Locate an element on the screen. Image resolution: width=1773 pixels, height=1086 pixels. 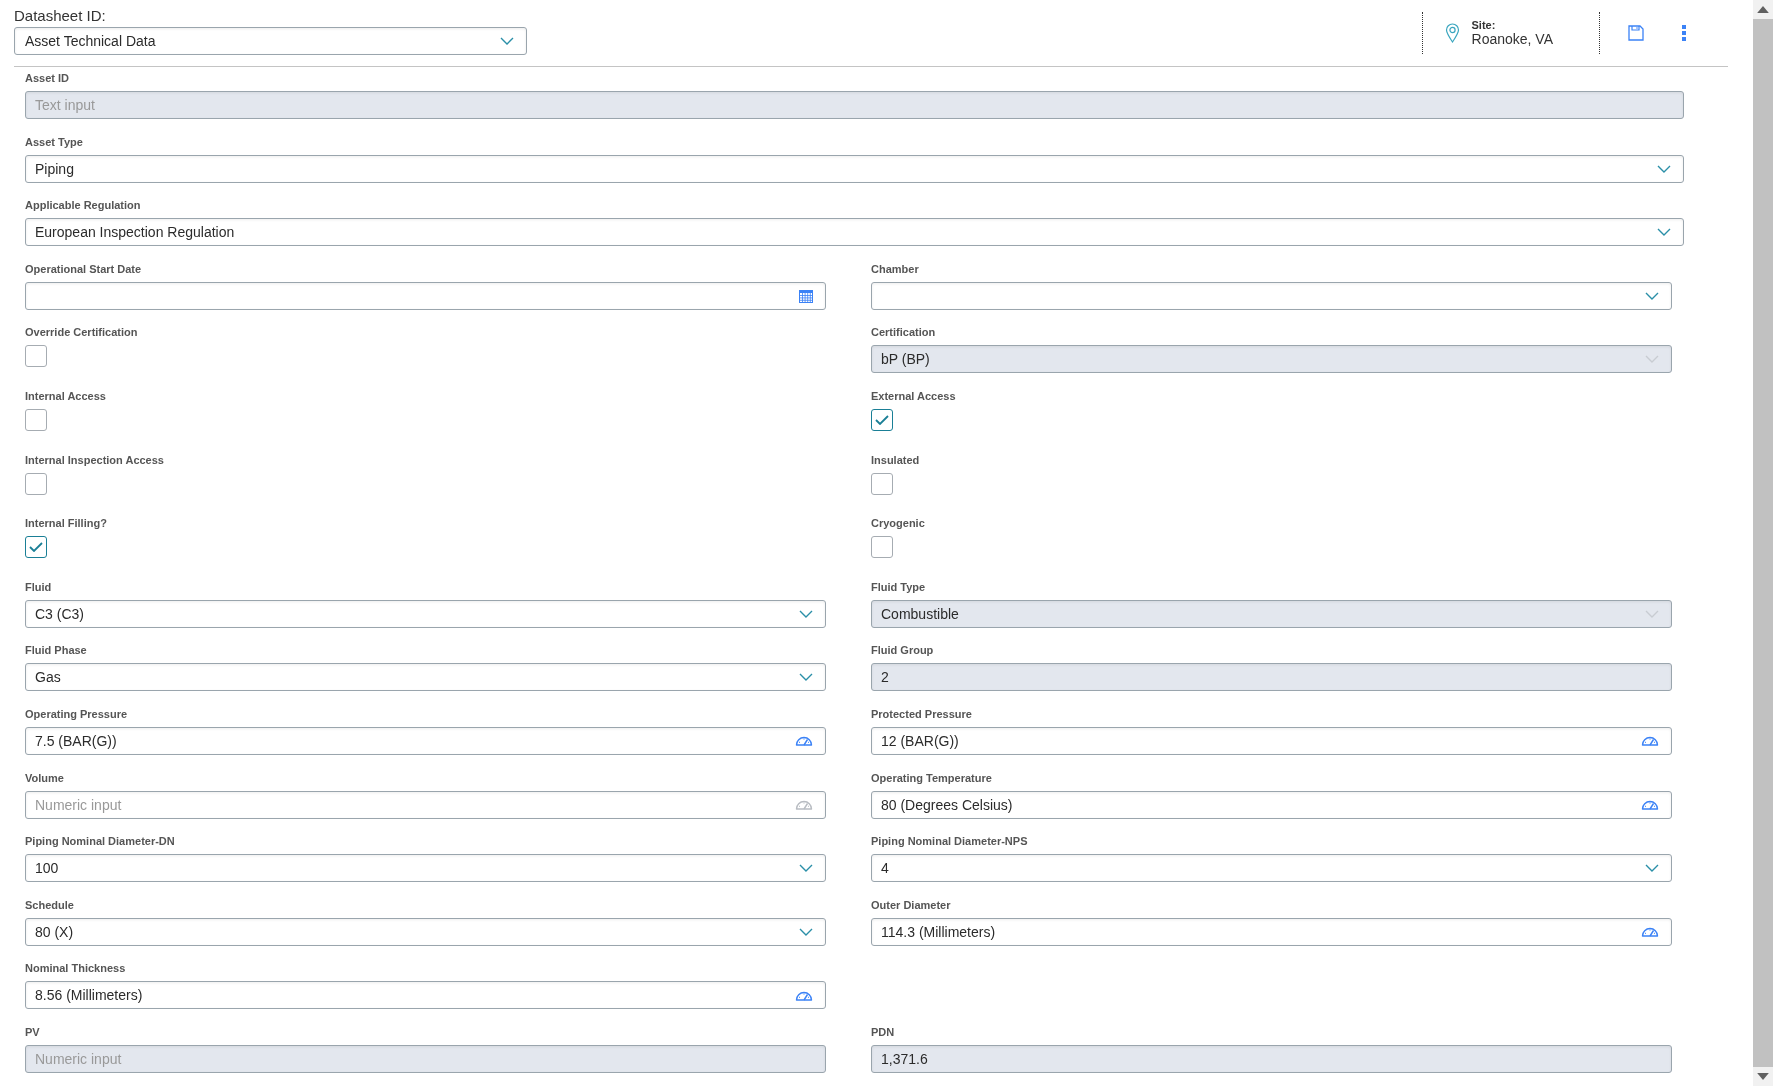
field-label: Schedule is located at coordinates (50, 905).